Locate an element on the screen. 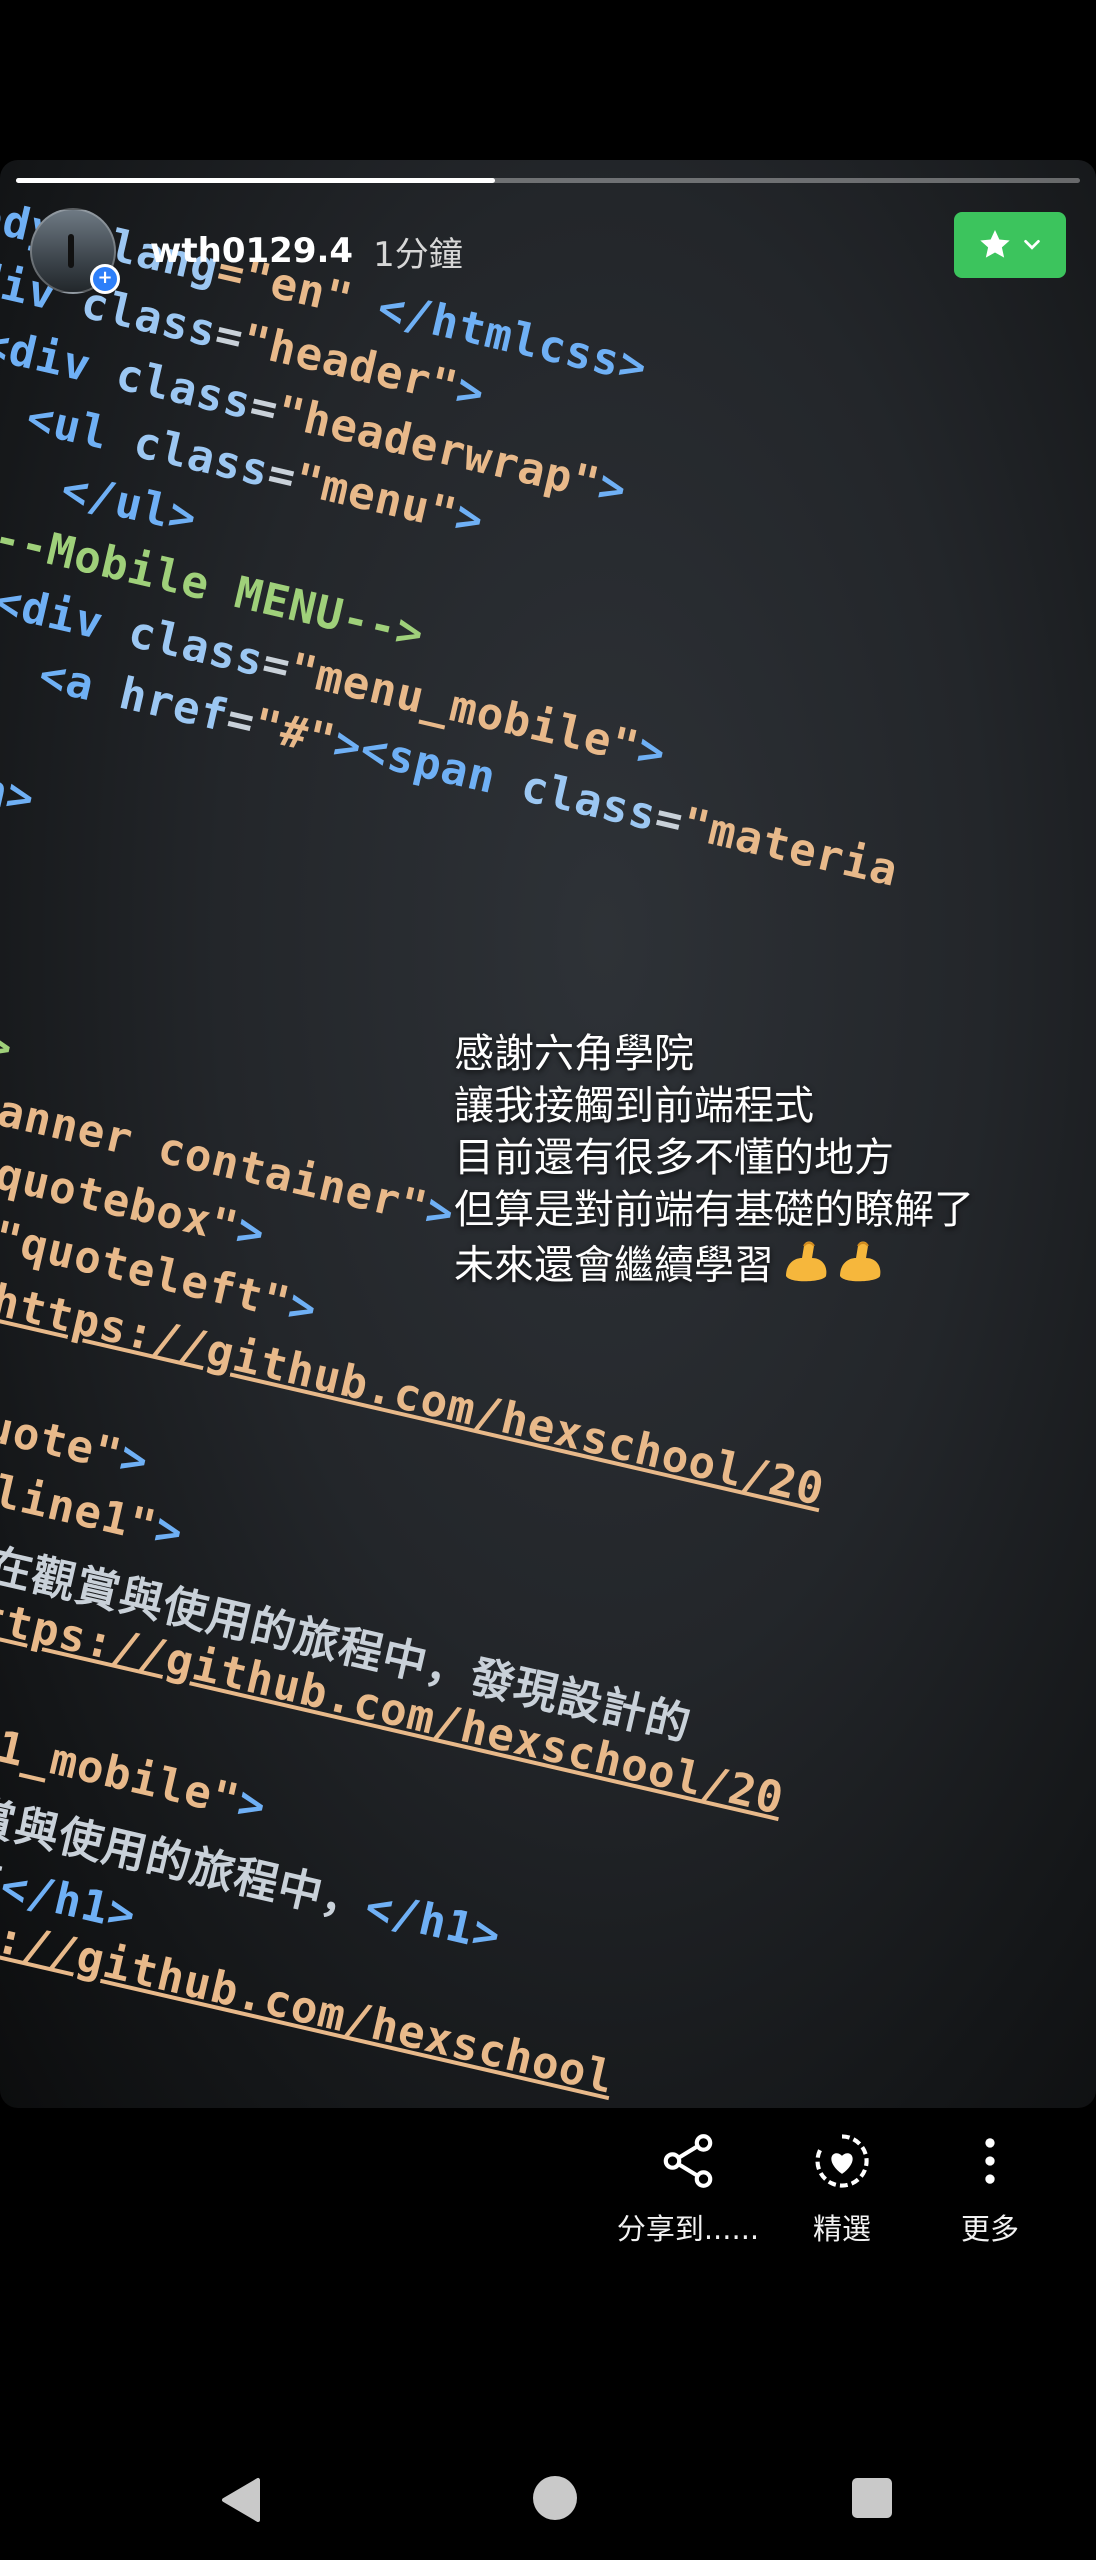 The image size is (1096, 2560). more-label: 更多 is located at coordinates (989, 2229).